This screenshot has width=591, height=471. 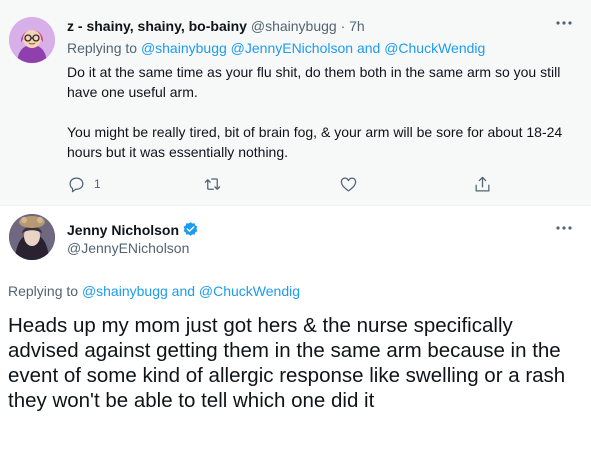 I want to click on author-name: z - shainy, shainy, bo-bainy, so click(x=157, y=26).